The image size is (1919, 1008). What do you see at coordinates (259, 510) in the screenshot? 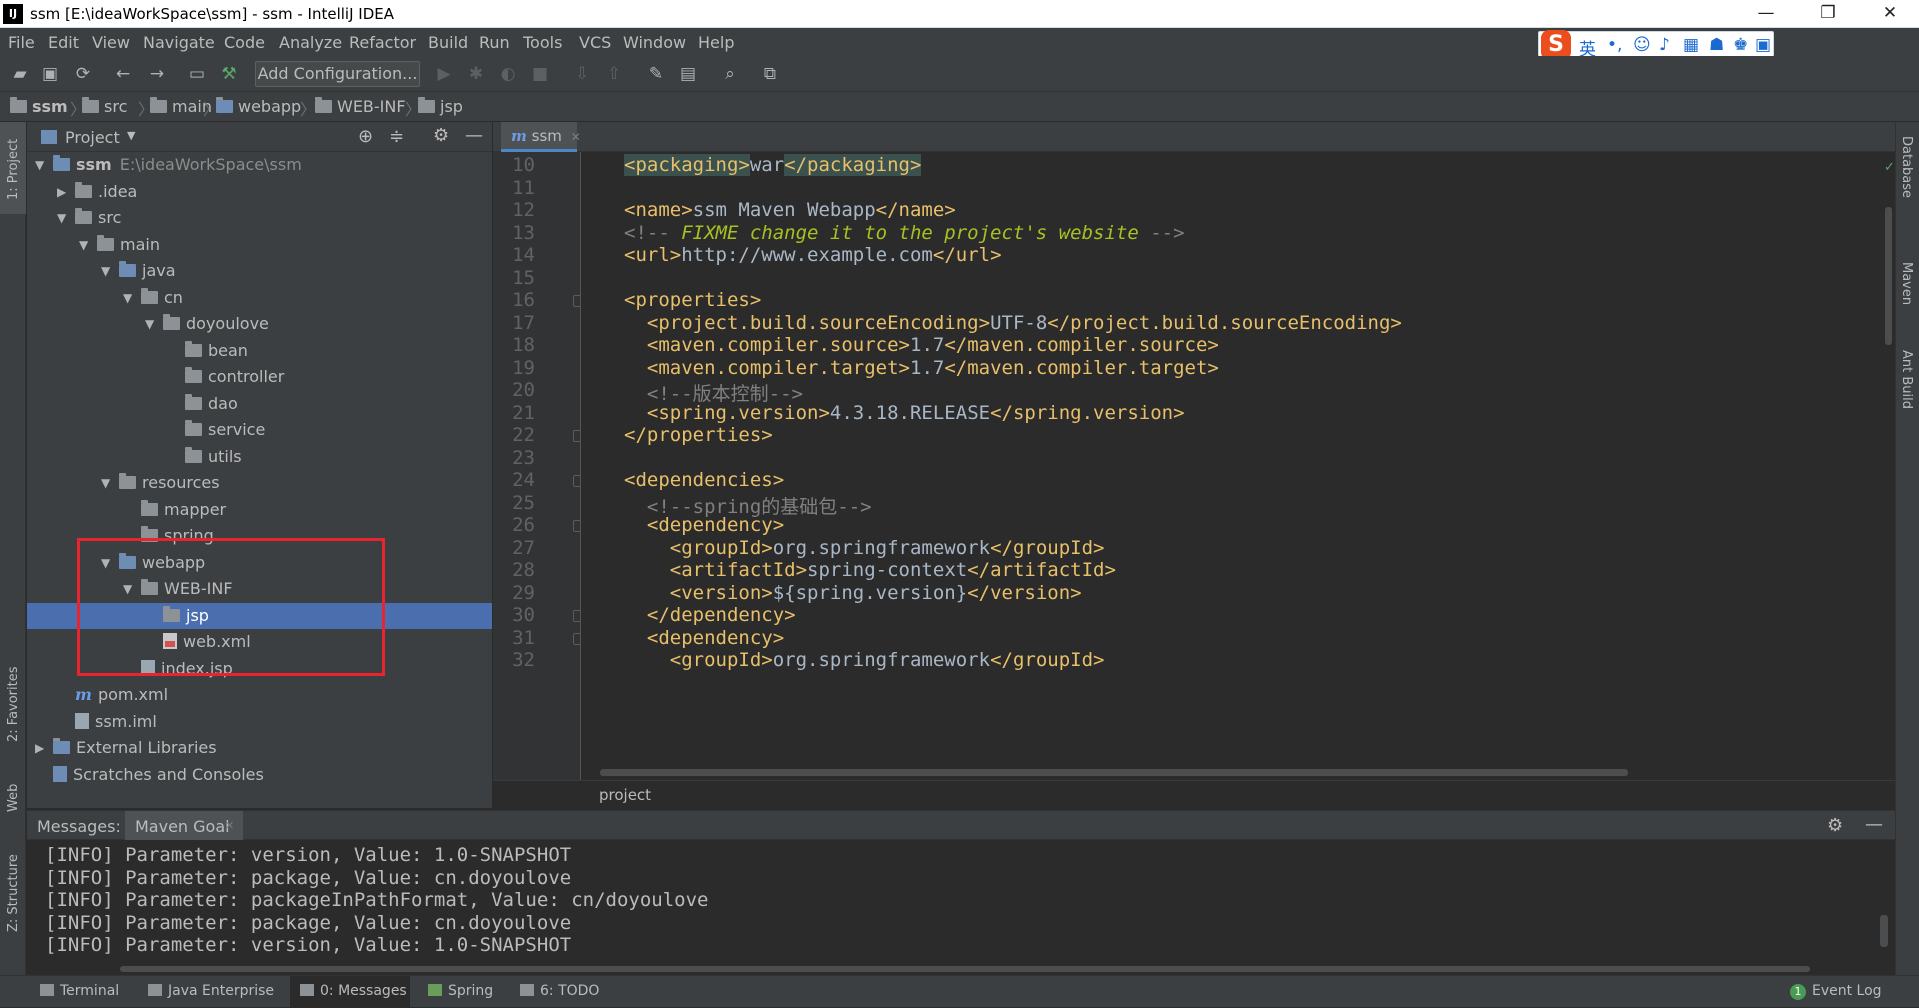
I see `project-tree-node: mapper` at bounding box center [259, 510].